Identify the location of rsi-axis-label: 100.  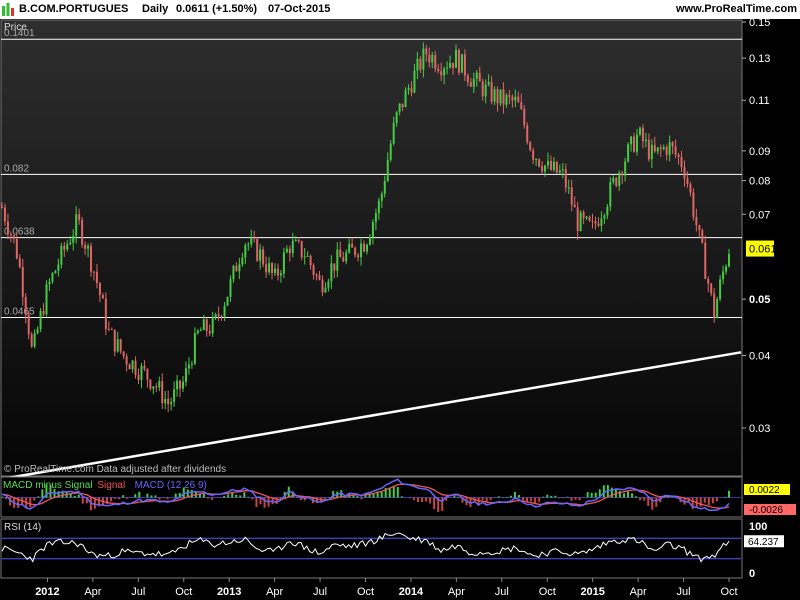
(758, 527).